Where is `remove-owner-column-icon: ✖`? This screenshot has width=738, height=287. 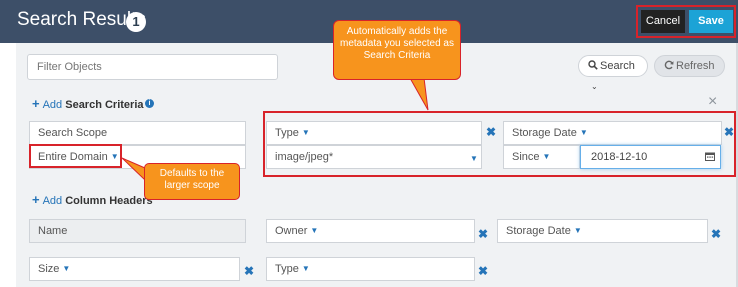 remove-owner-column-icon: ✖ is located at coordinates (483, 234).